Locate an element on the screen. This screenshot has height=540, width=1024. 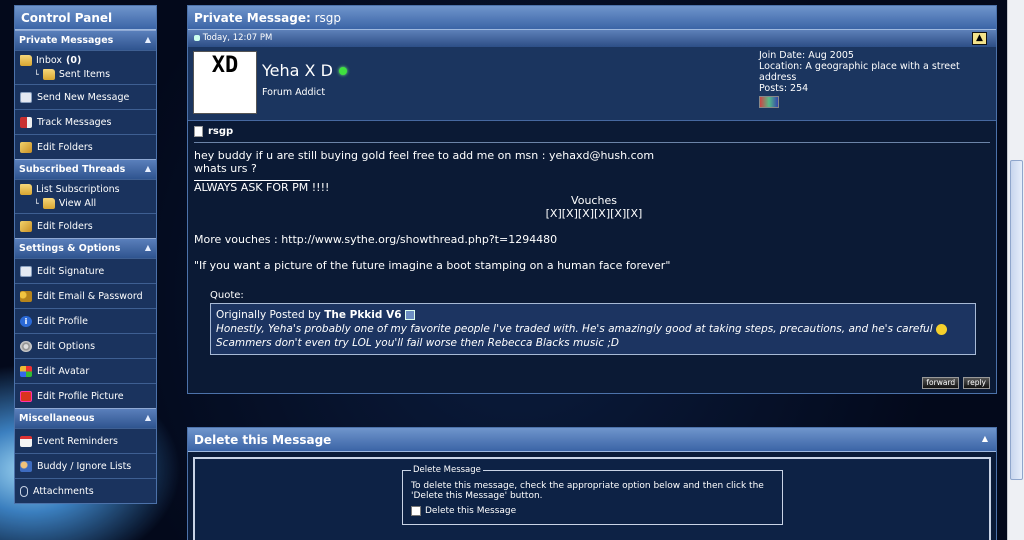
sidebar-item-edit-signature: Edit Signature is located at coordinates (85, 270).